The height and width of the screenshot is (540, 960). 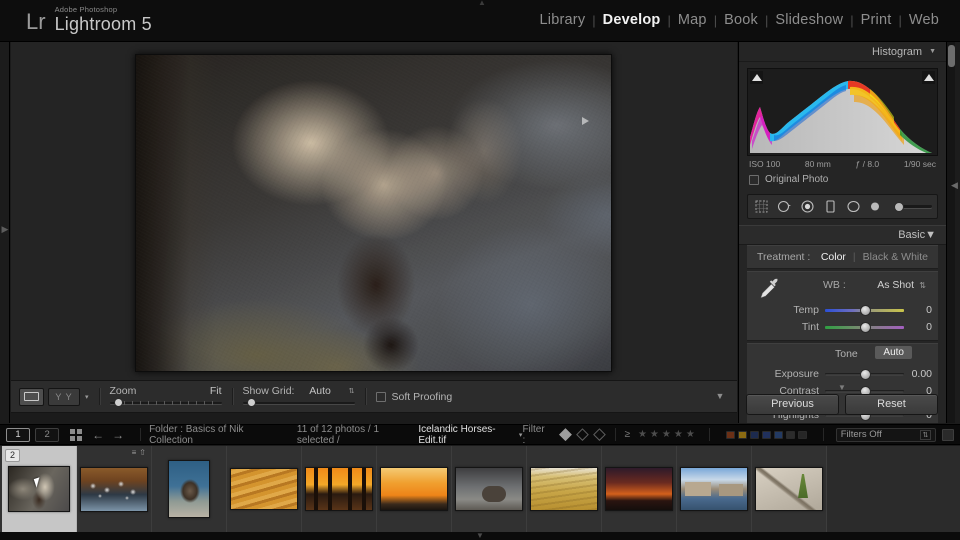 What do you see at coordinates (47, 434) in the screenshot?
I see `identity-plate-2: 2` at bounding box center [47, 434].